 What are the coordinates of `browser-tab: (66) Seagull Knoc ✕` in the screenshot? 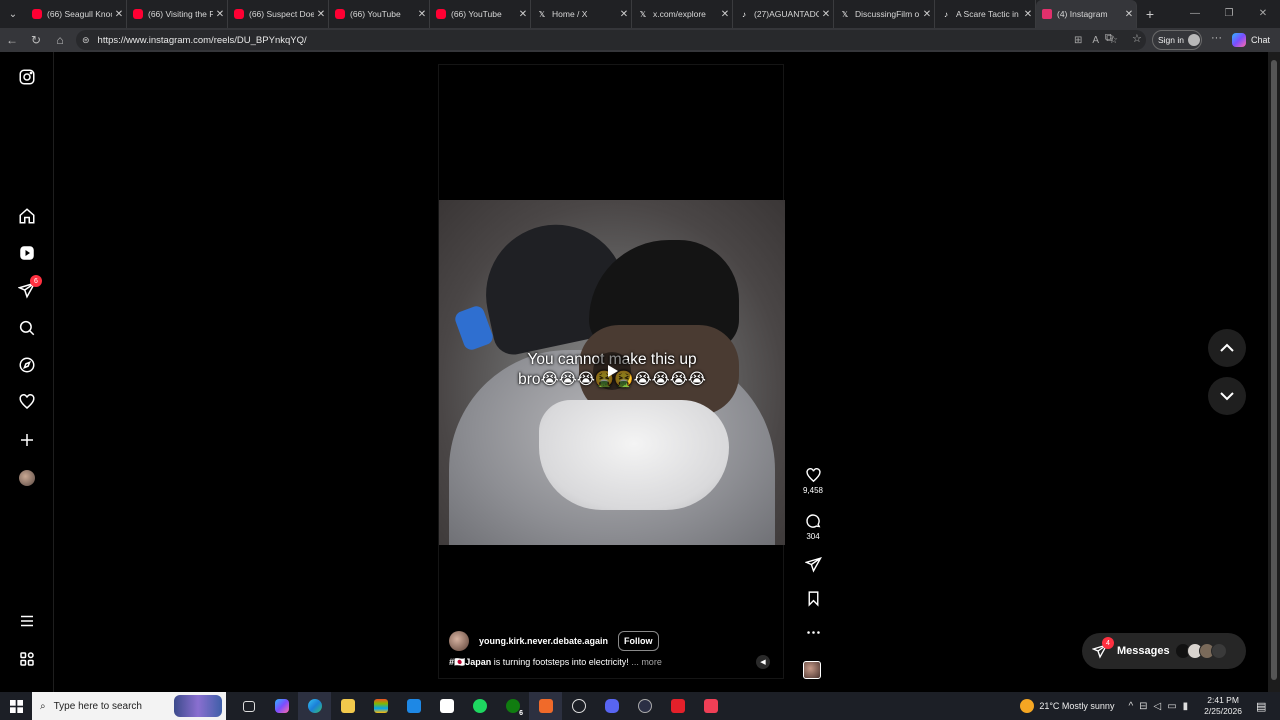 It's located at (76, 14).